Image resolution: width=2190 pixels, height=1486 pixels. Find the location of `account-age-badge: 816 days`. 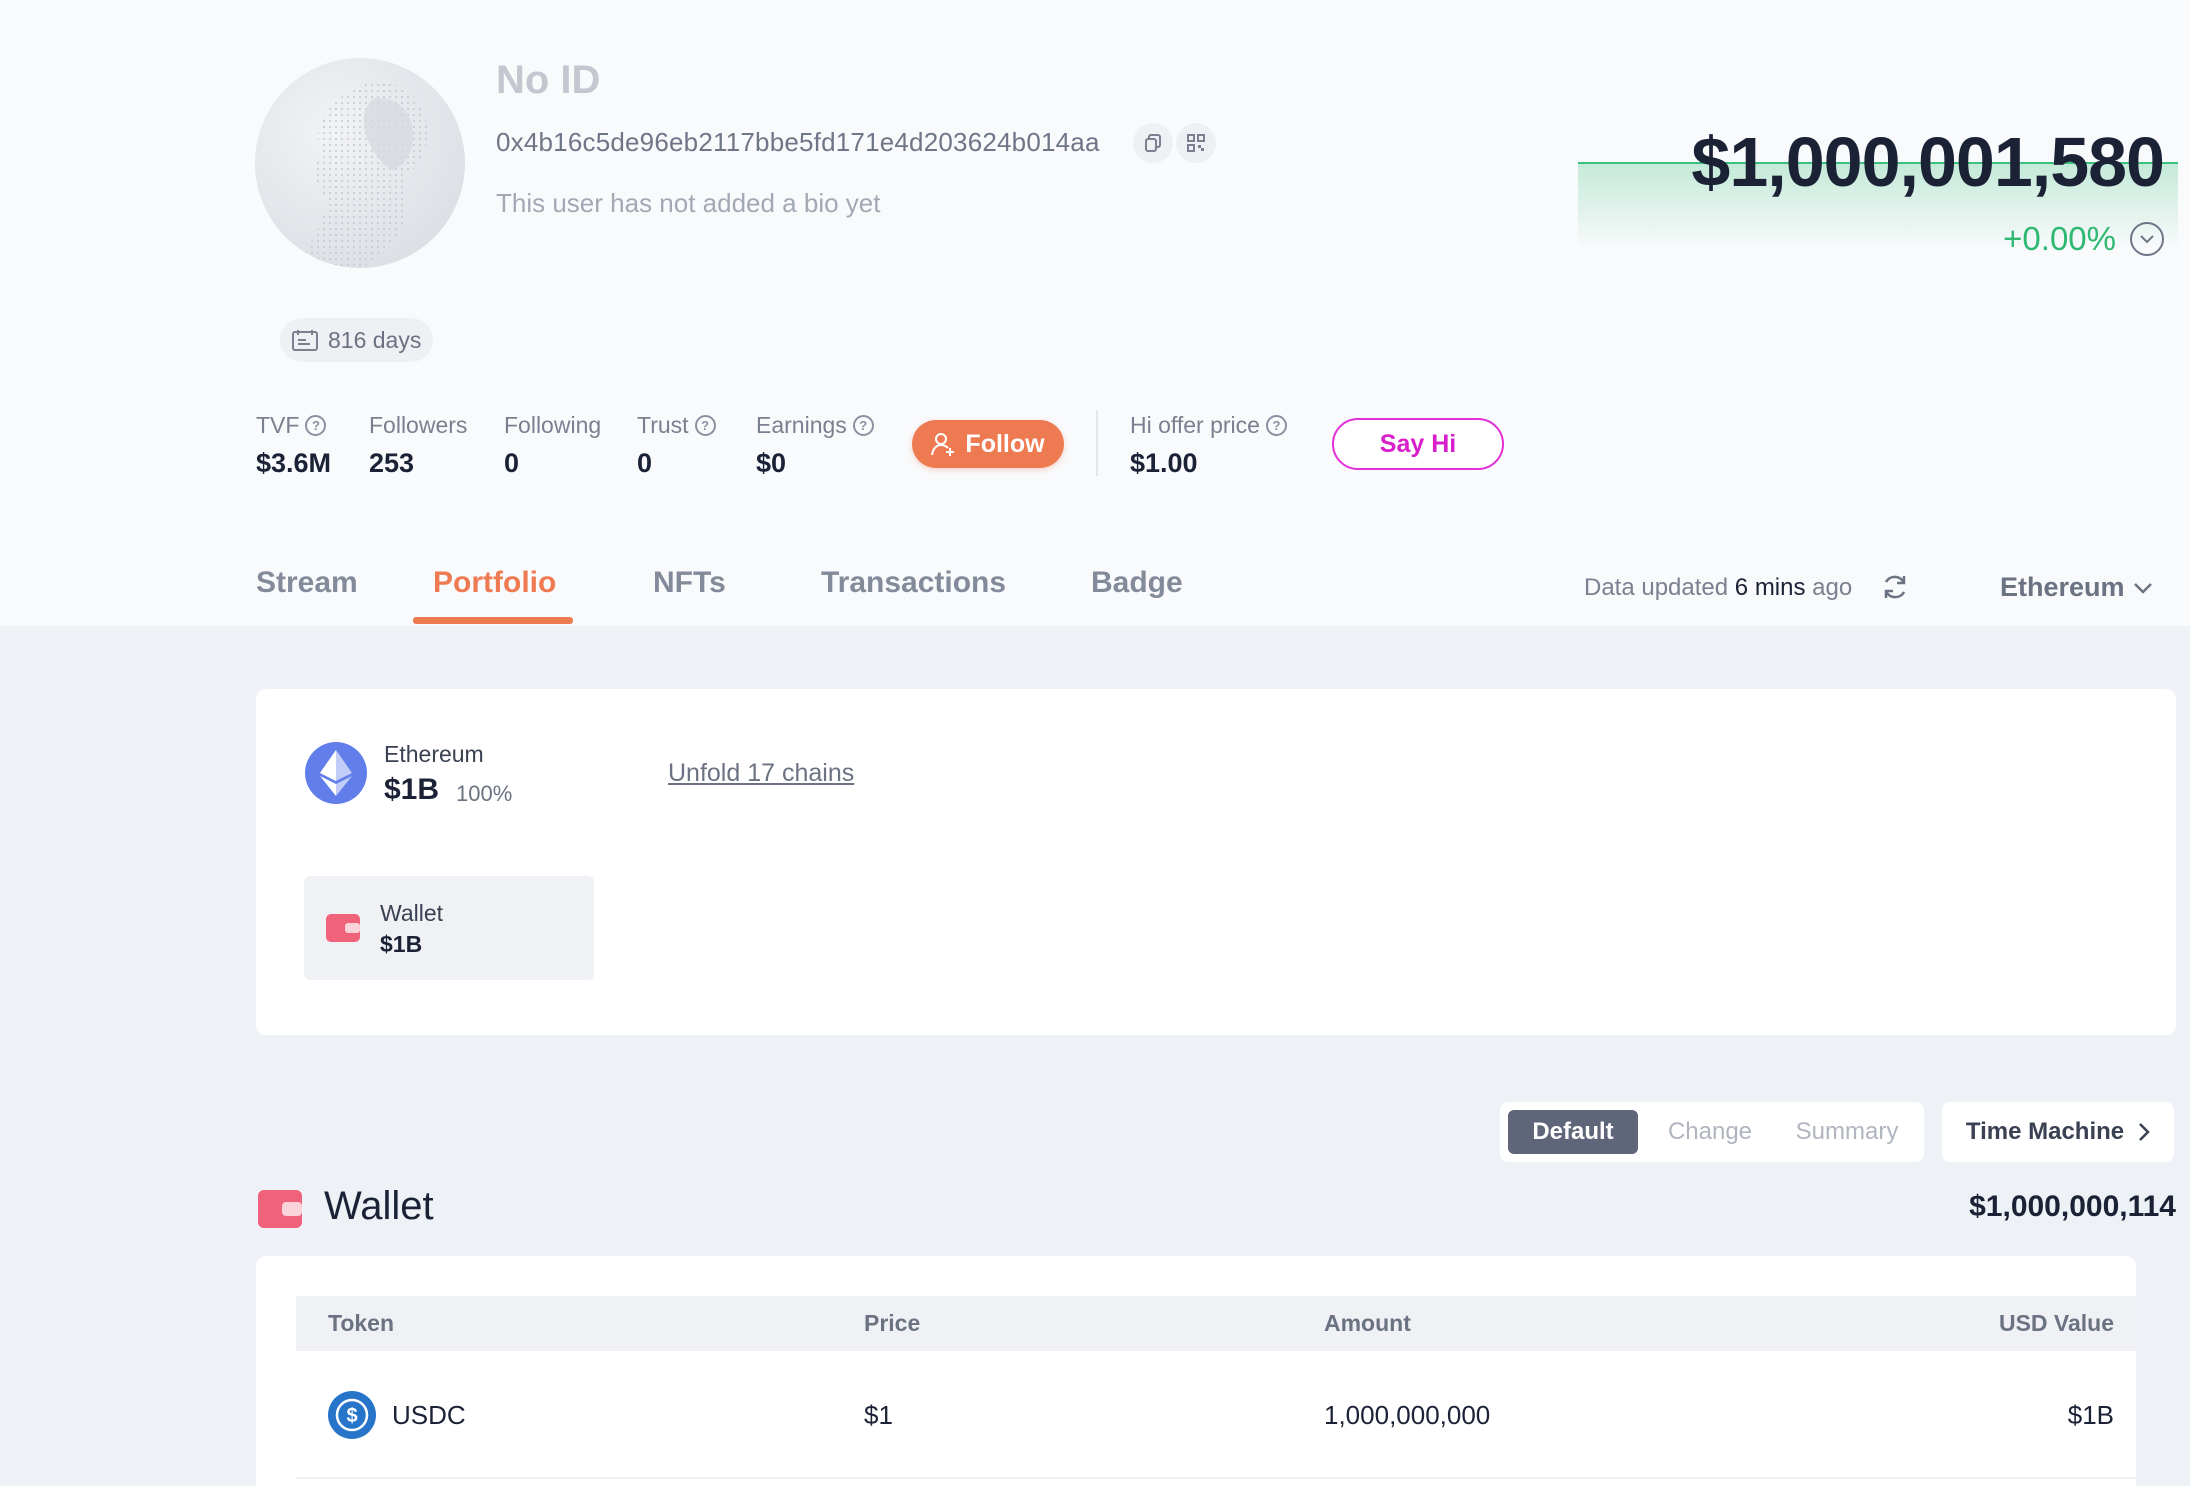

account-age-badge: 816 days is located at coordinates (357, 340).